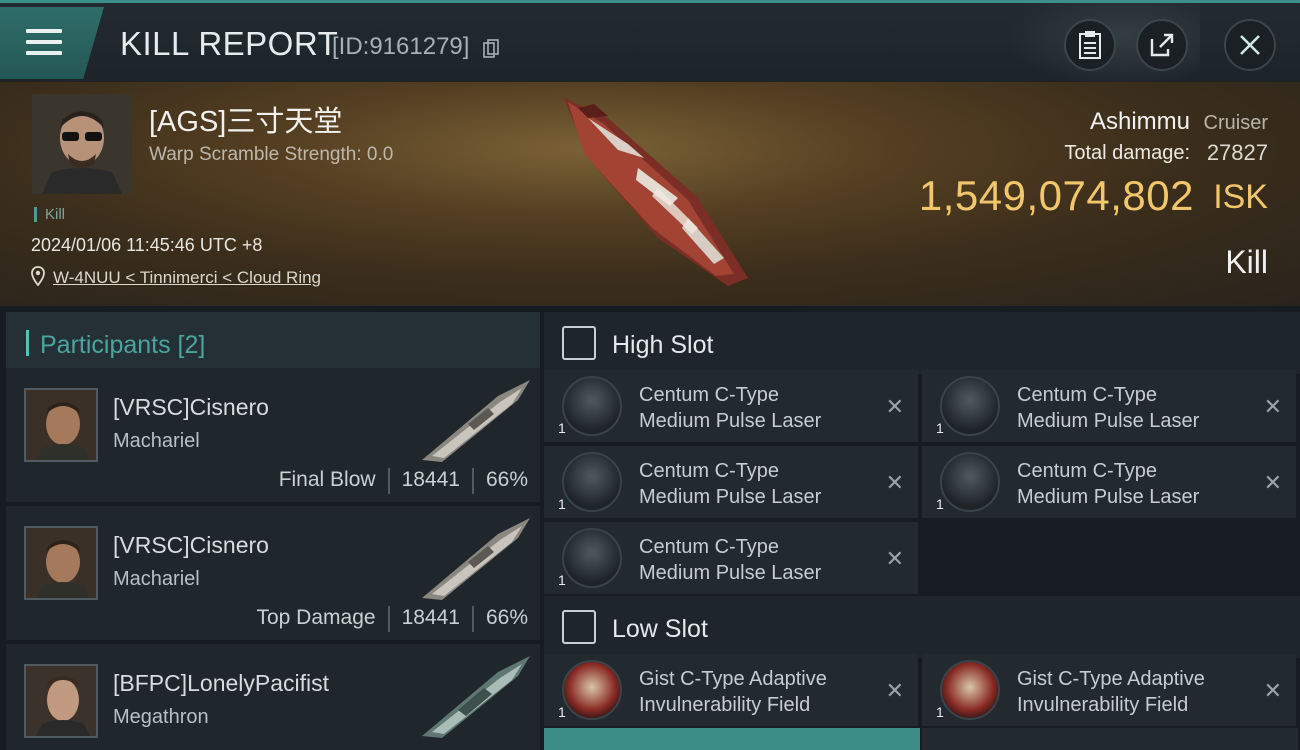  I want to click on close-icon, so click(1250, 45).